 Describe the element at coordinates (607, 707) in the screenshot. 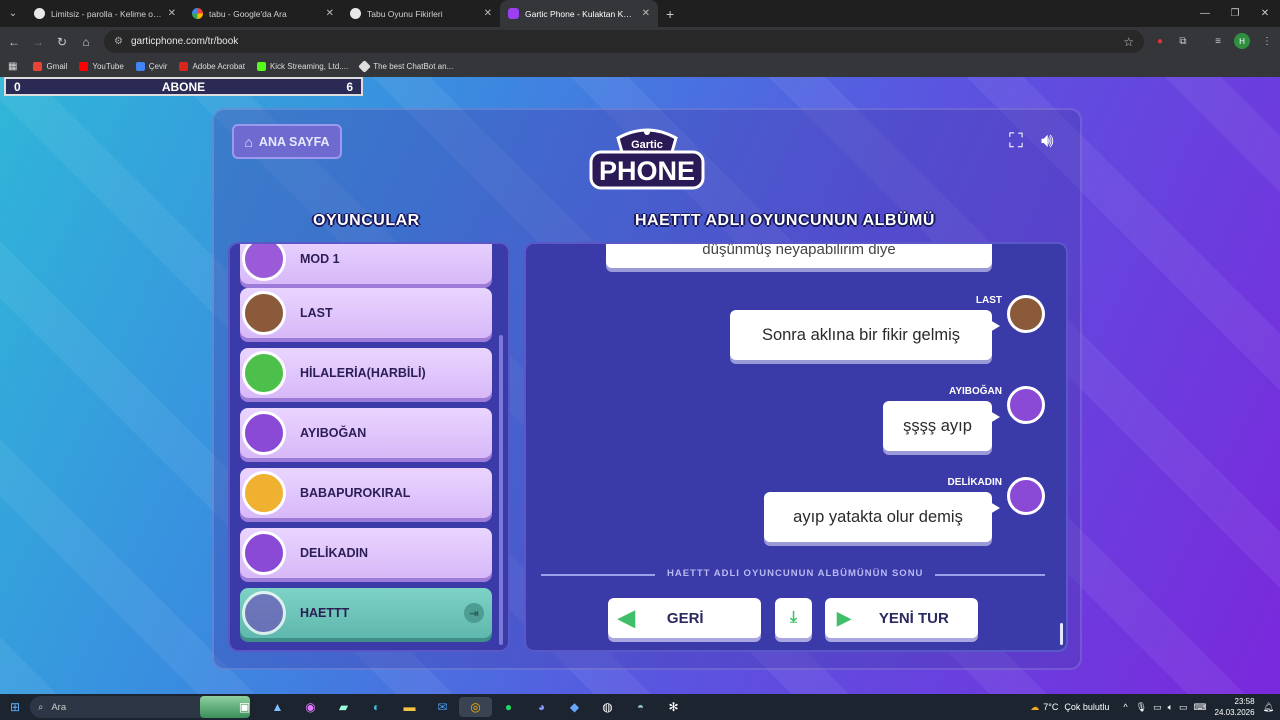

I see `obs-icon: ◍` at that location.